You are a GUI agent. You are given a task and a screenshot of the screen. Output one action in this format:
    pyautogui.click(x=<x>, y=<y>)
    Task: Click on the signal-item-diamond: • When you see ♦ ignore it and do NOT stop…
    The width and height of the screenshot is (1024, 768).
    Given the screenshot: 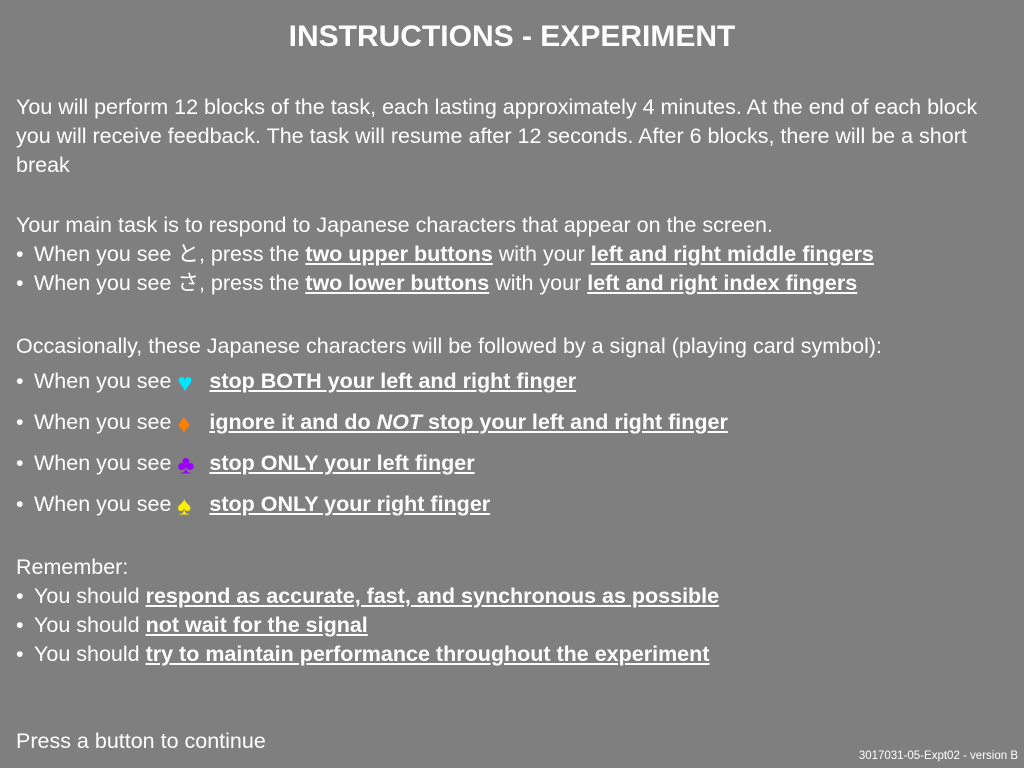 What is the action you would take?
    pyautogui.click(x=508, y=422)
    